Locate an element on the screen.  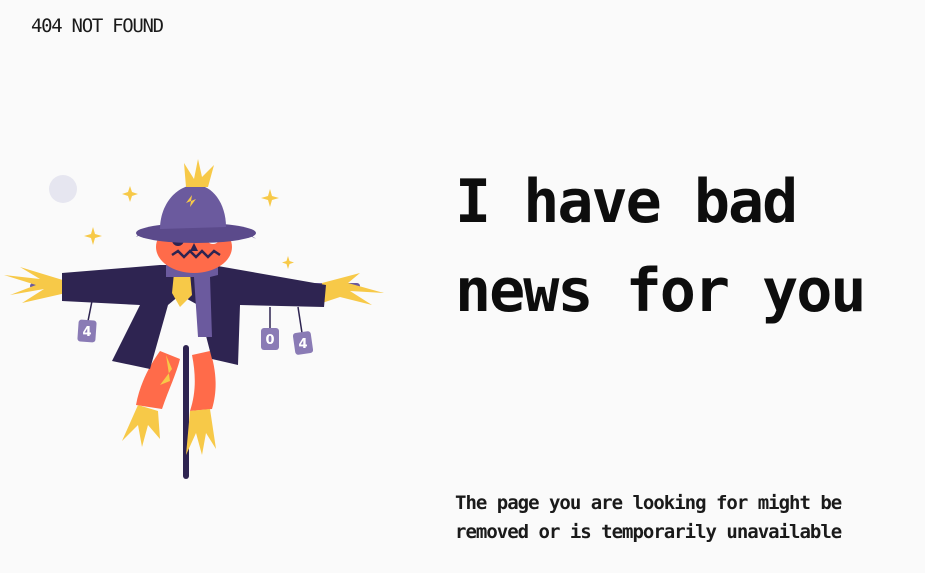
can-3-label: 4 is located at coordinates (302, 344).